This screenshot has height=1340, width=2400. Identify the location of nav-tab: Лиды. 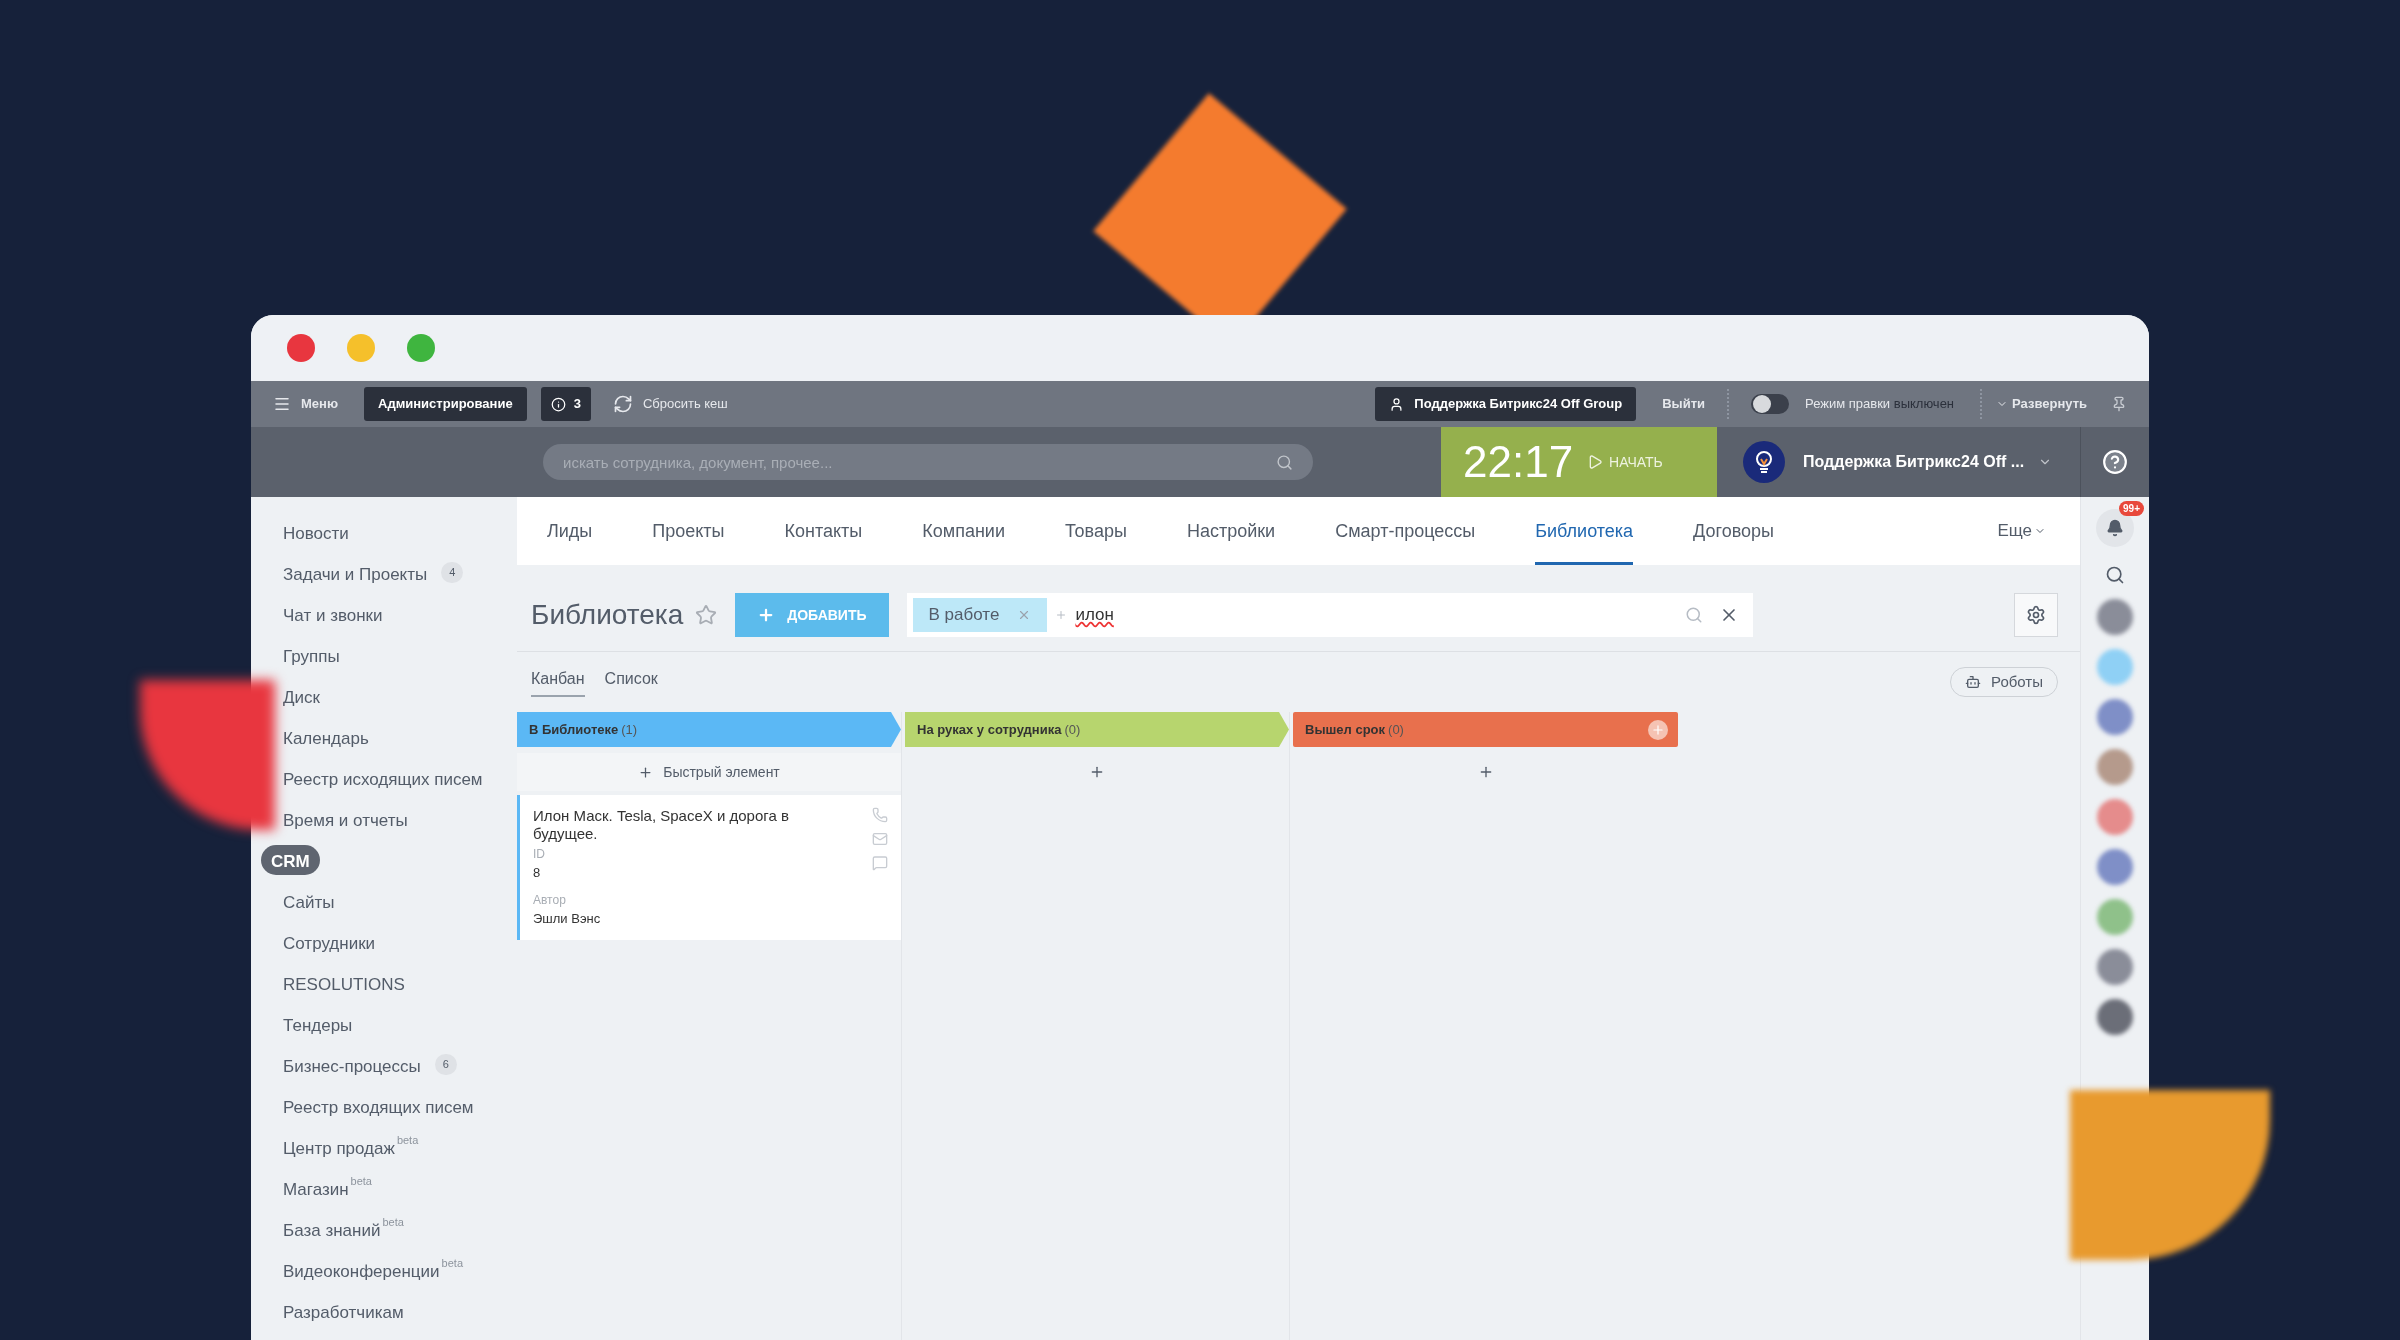
(570, 531).